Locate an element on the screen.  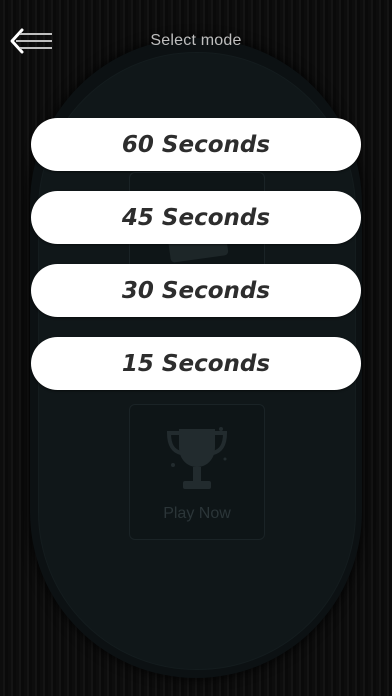
mode-30-seconds-button: 30 Seconds is located at coordinates (196, 290).